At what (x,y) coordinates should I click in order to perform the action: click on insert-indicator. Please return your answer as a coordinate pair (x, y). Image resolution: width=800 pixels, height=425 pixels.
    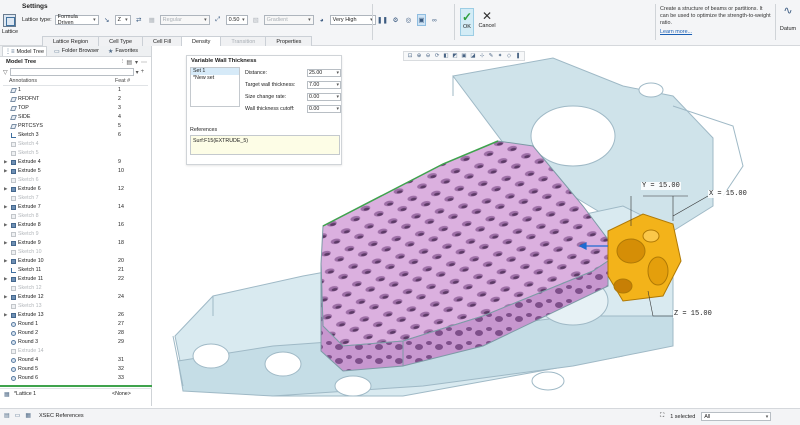
    Looking at the image, I should click on (76, 386).